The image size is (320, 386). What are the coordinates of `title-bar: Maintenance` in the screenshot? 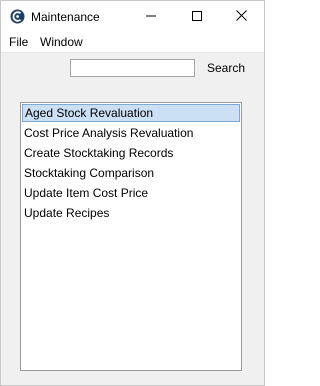 It's located at (132, 16).